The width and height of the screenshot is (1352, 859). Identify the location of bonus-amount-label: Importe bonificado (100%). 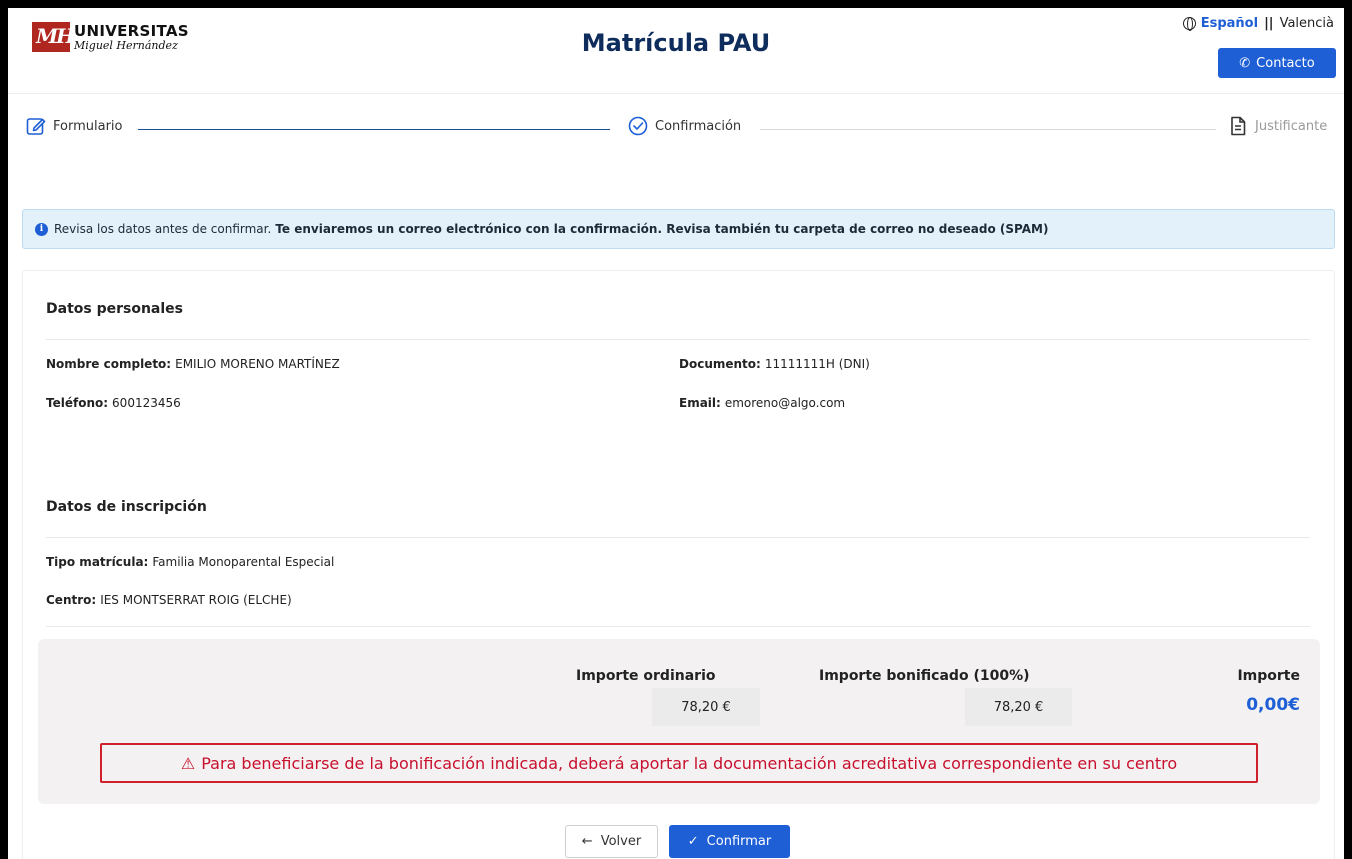
(924, 676).